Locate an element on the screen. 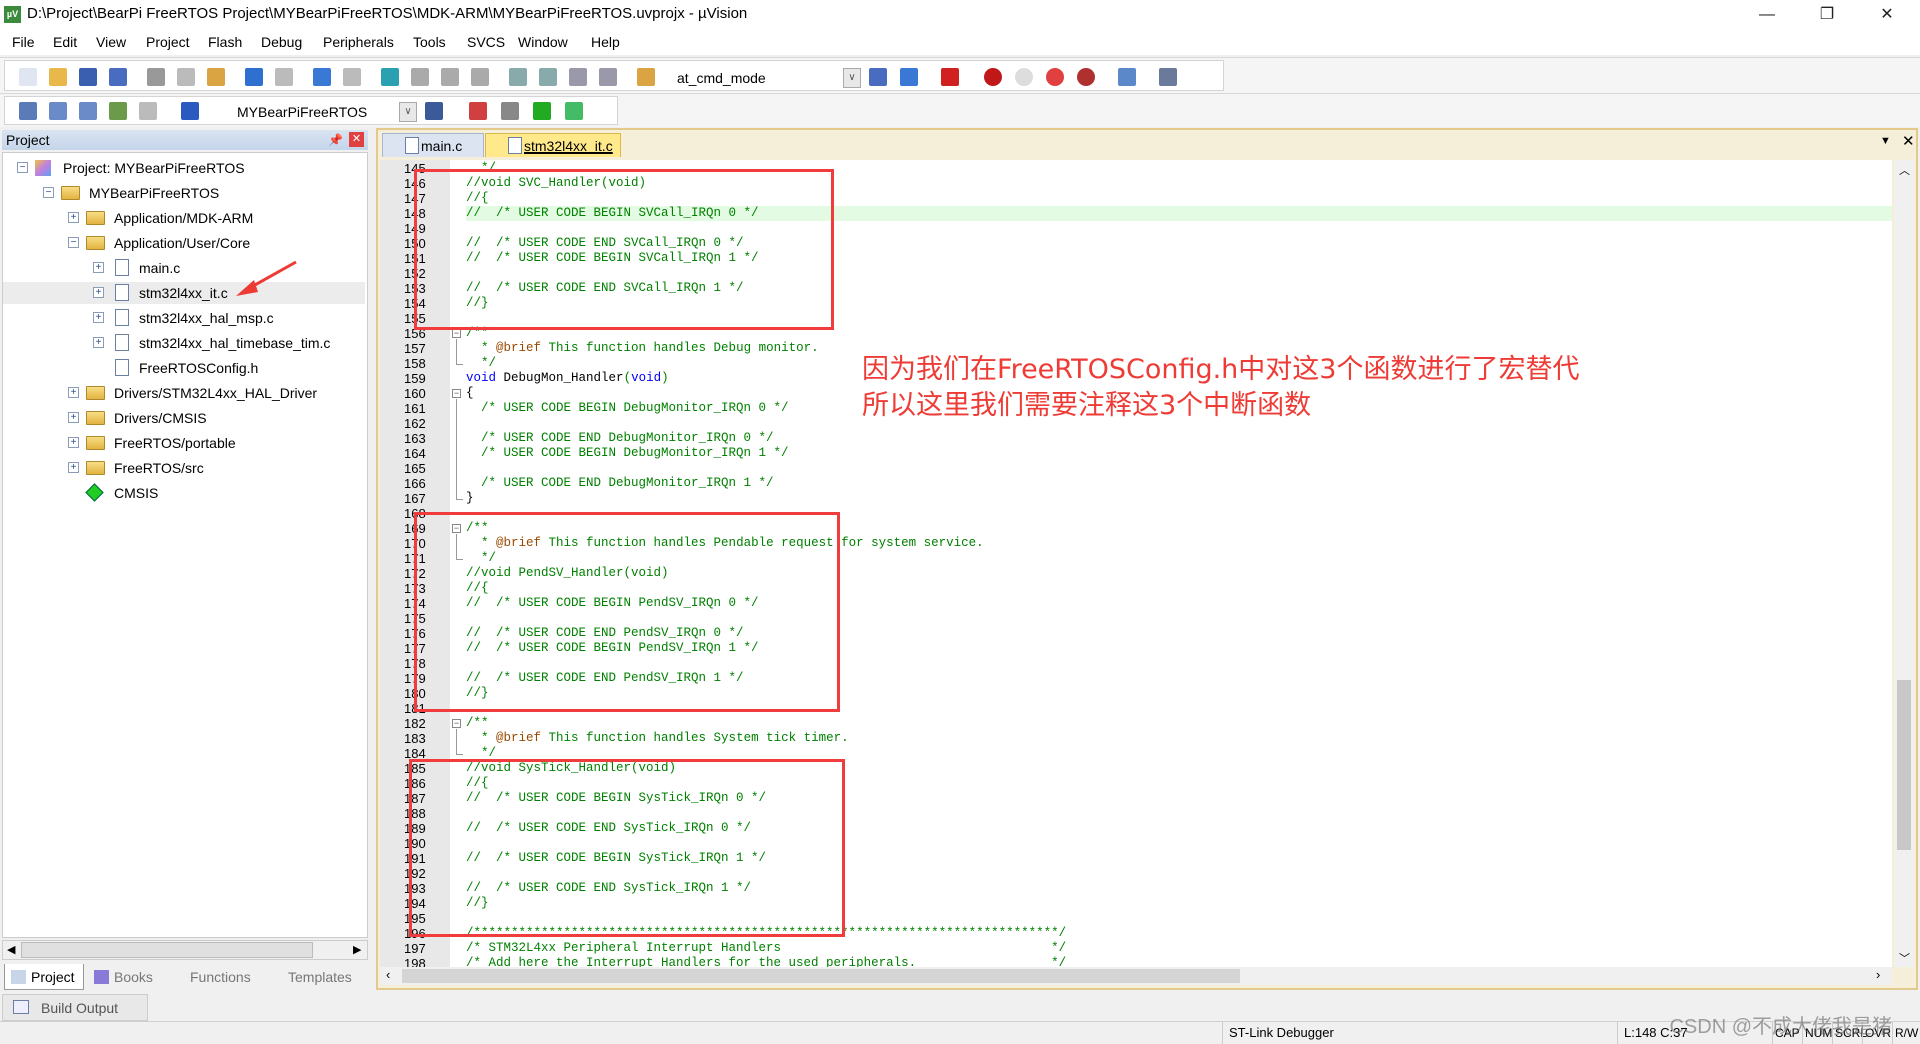  menu-project: Project is located at coordinates (168, 42).